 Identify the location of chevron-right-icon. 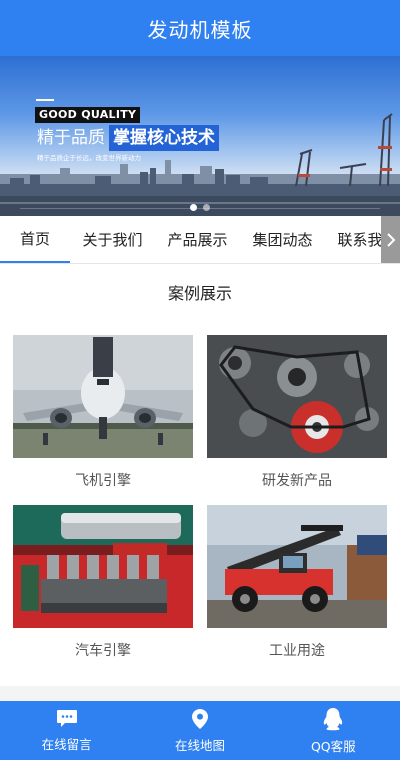
(390, 240).